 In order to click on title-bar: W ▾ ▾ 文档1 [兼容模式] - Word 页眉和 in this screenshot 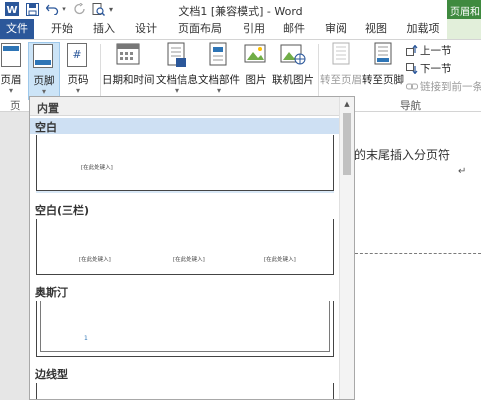, I will do `click(240, 9)`.